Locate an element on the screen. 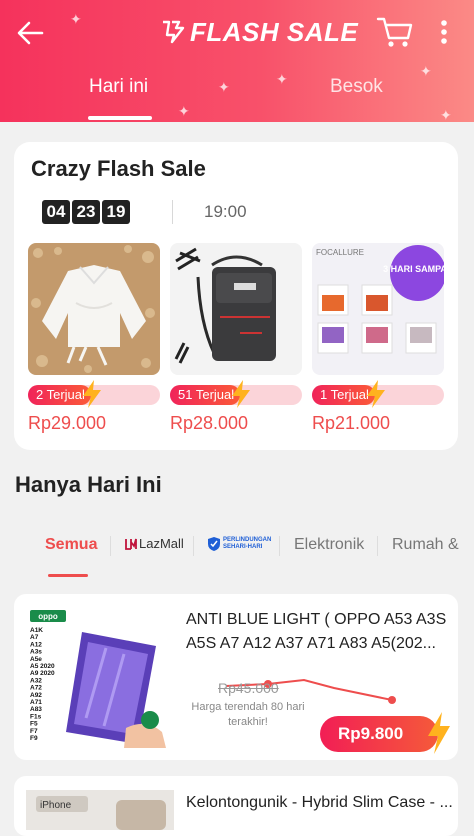  model-label: A72 is located at coordinates (36, 688).